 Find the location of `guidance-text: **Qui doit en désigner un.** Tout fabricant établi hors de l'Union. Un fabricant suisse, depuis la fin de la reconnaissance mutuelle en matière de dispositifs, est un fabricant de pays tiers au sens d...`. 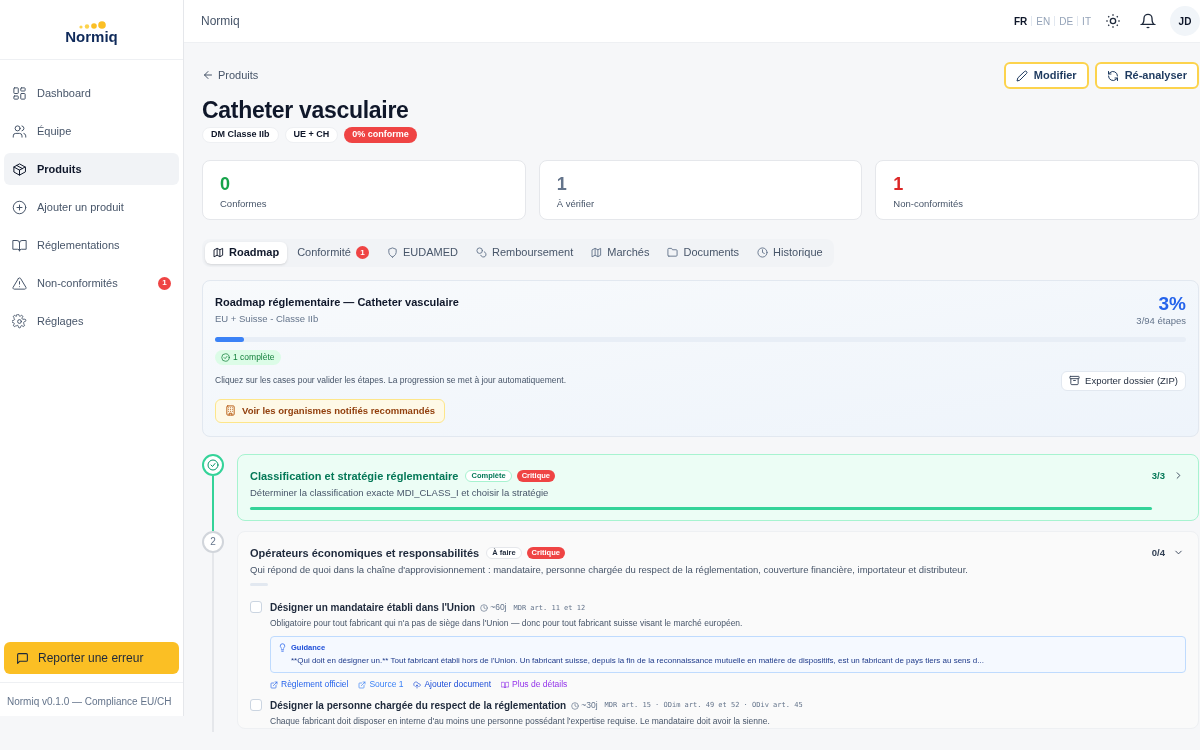

guidance-text: **Qui doit en désigner un.** Tout fabricant établi hors de l'Union. Un fabricant suisse, depuis la fin de la reconnaissance mutuelle en matière de dispositifs, est un fabricant de pays tiers au sens d... is located at coordinates (637, 661).